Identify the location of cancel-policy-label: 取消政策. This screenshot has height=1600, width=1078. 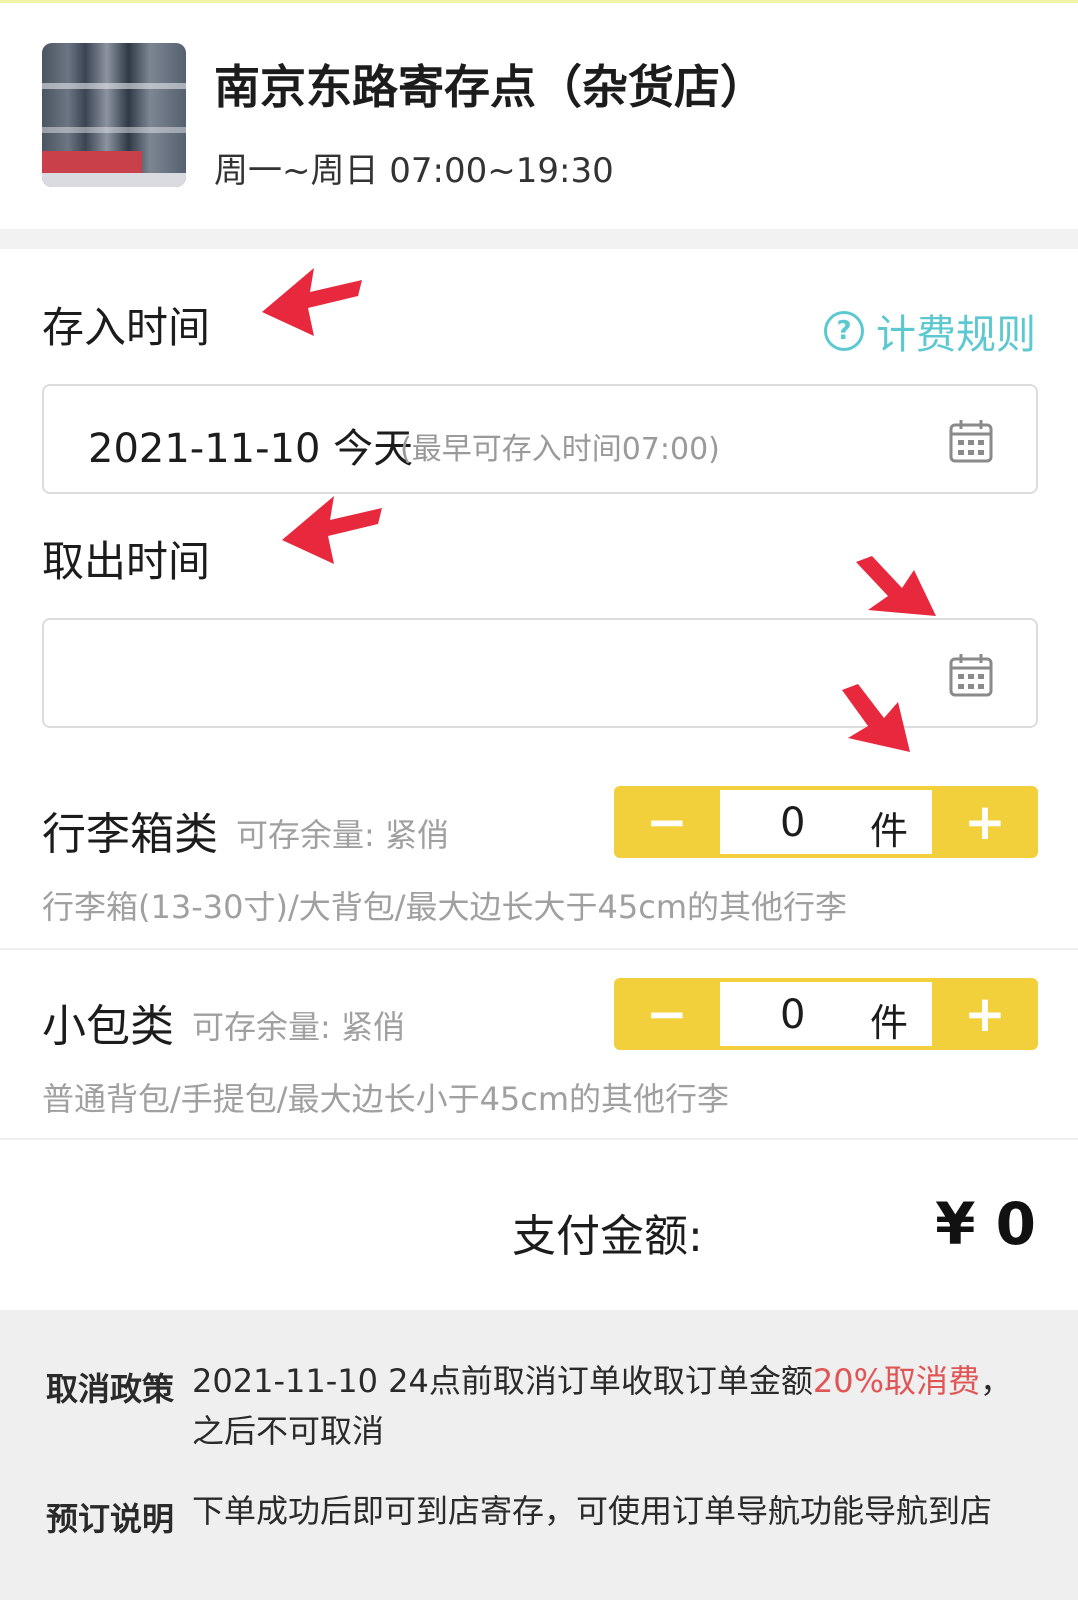
(110, 1389).